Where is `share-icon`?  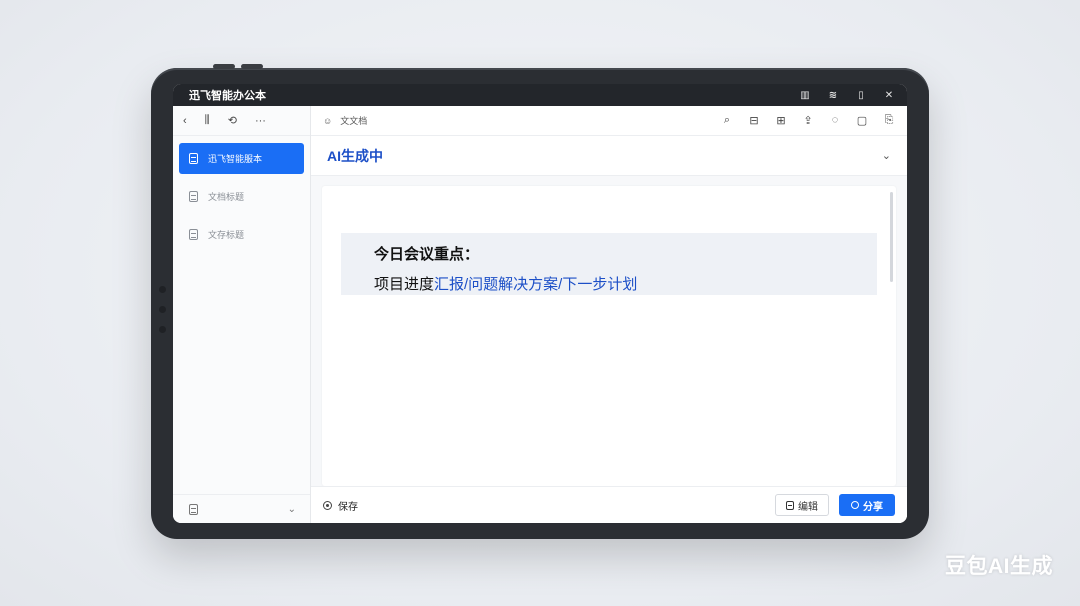
share-icon is located at coordinates (855, 505).